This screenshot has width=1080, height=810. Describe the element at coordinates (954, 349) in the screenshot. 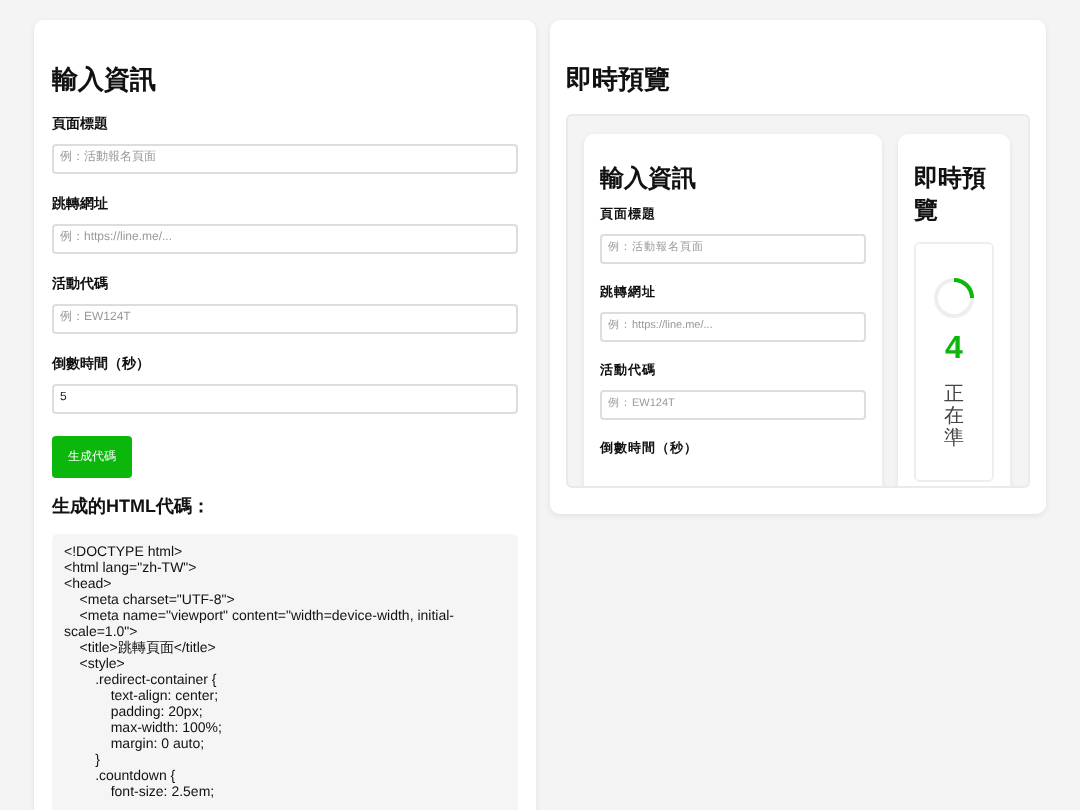

I see `countdown-number: 4` at that location.